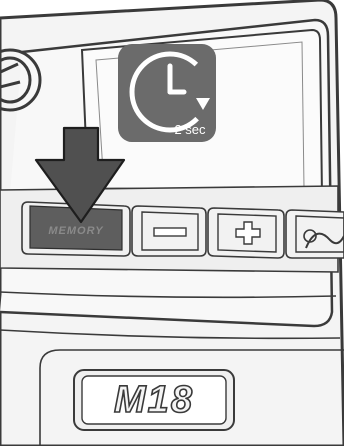 Image resolution: width=344 pixels, height=446 pixels. I want to click on mode-button, so click(314, 234).